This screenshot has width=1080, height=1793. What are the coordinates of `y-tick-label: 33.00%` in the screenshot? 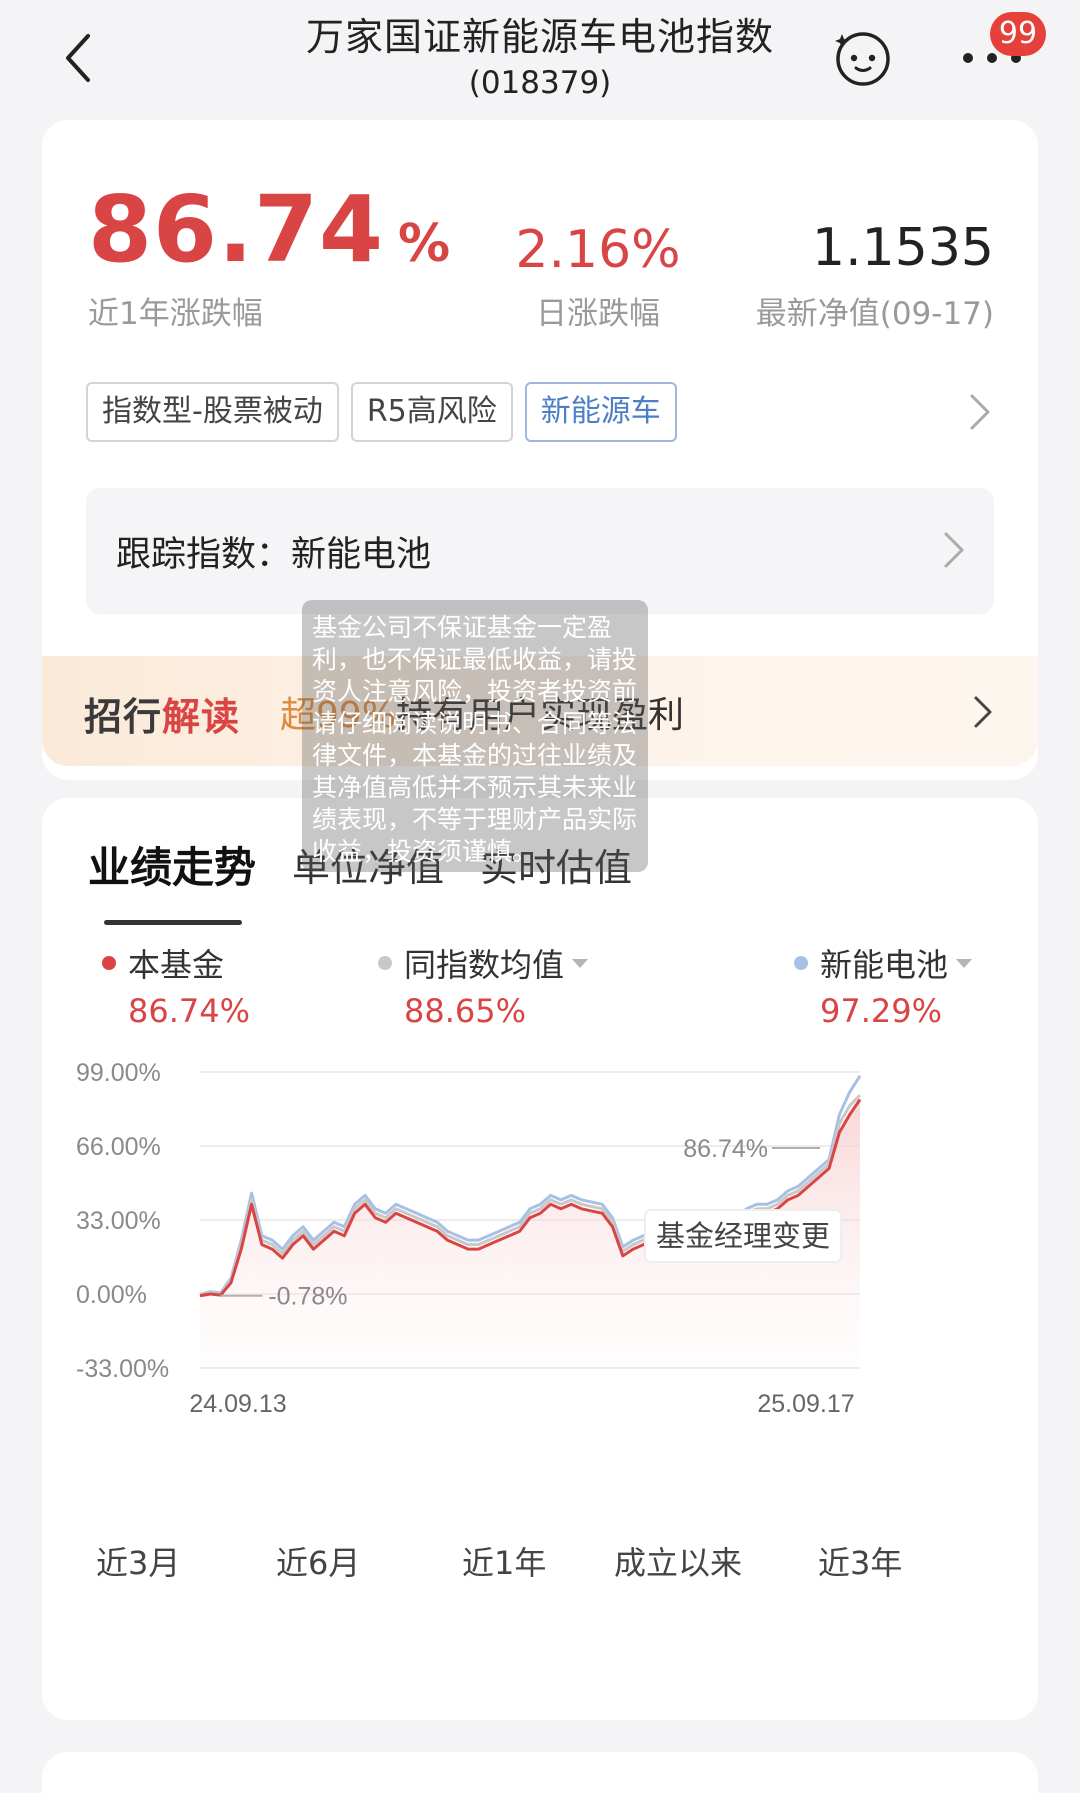 It's located at (118, 1221).